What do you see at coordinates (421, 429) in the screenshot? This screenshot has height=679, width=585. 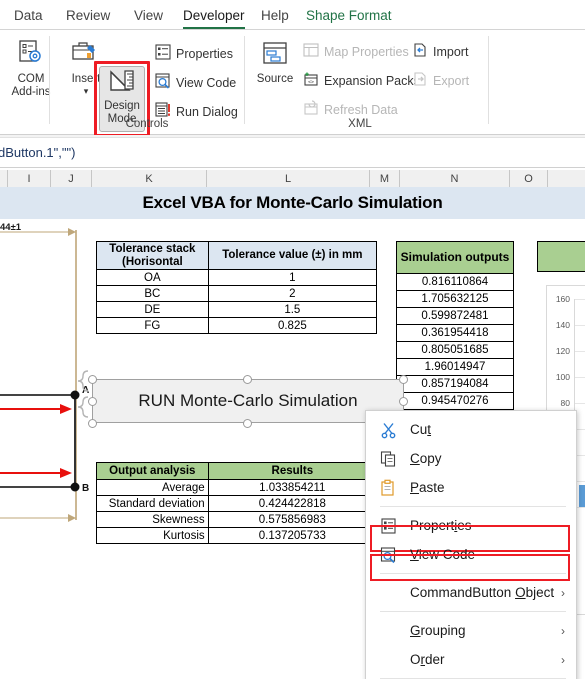 I see `context-menu-label: Cut` at bounding box center [421, 429].